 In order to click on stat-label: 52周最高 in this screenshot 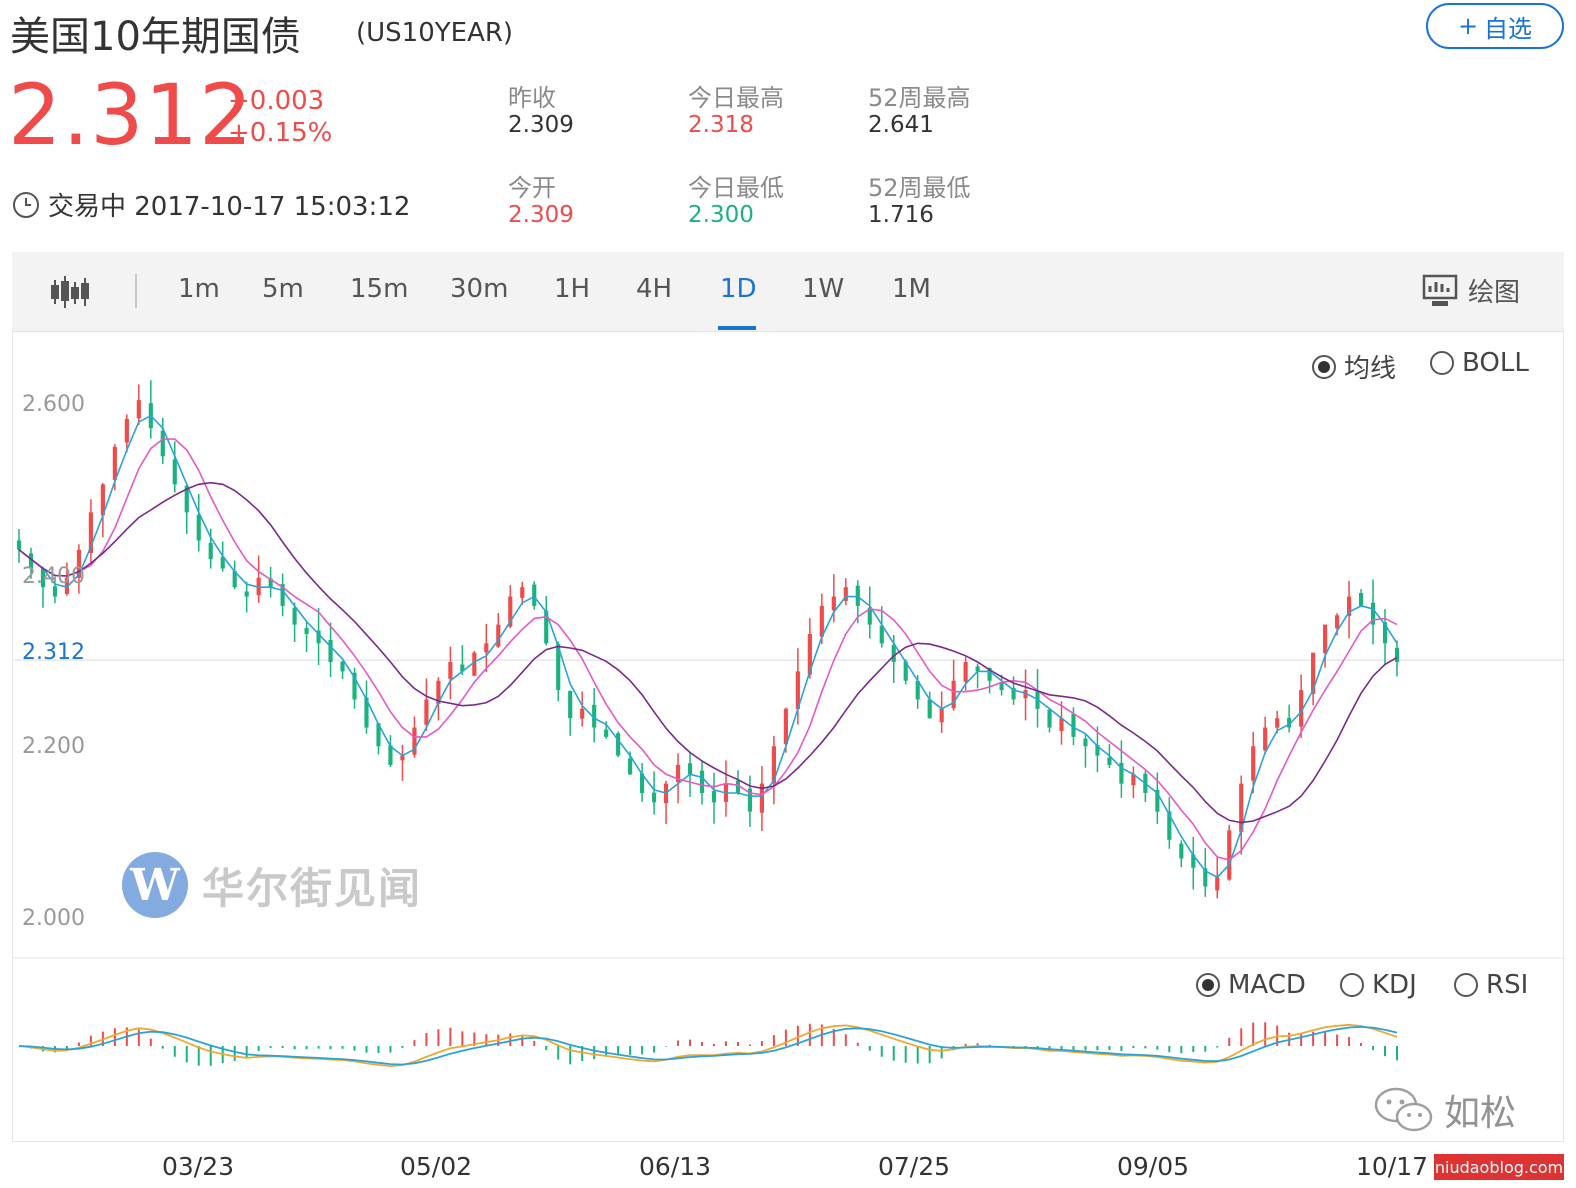, I will do `click(919, 98)`.